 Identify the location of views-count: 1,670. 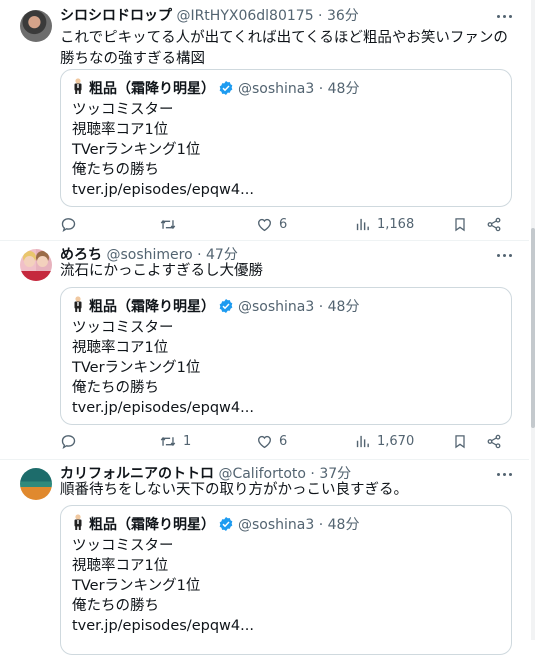
(396, 441).